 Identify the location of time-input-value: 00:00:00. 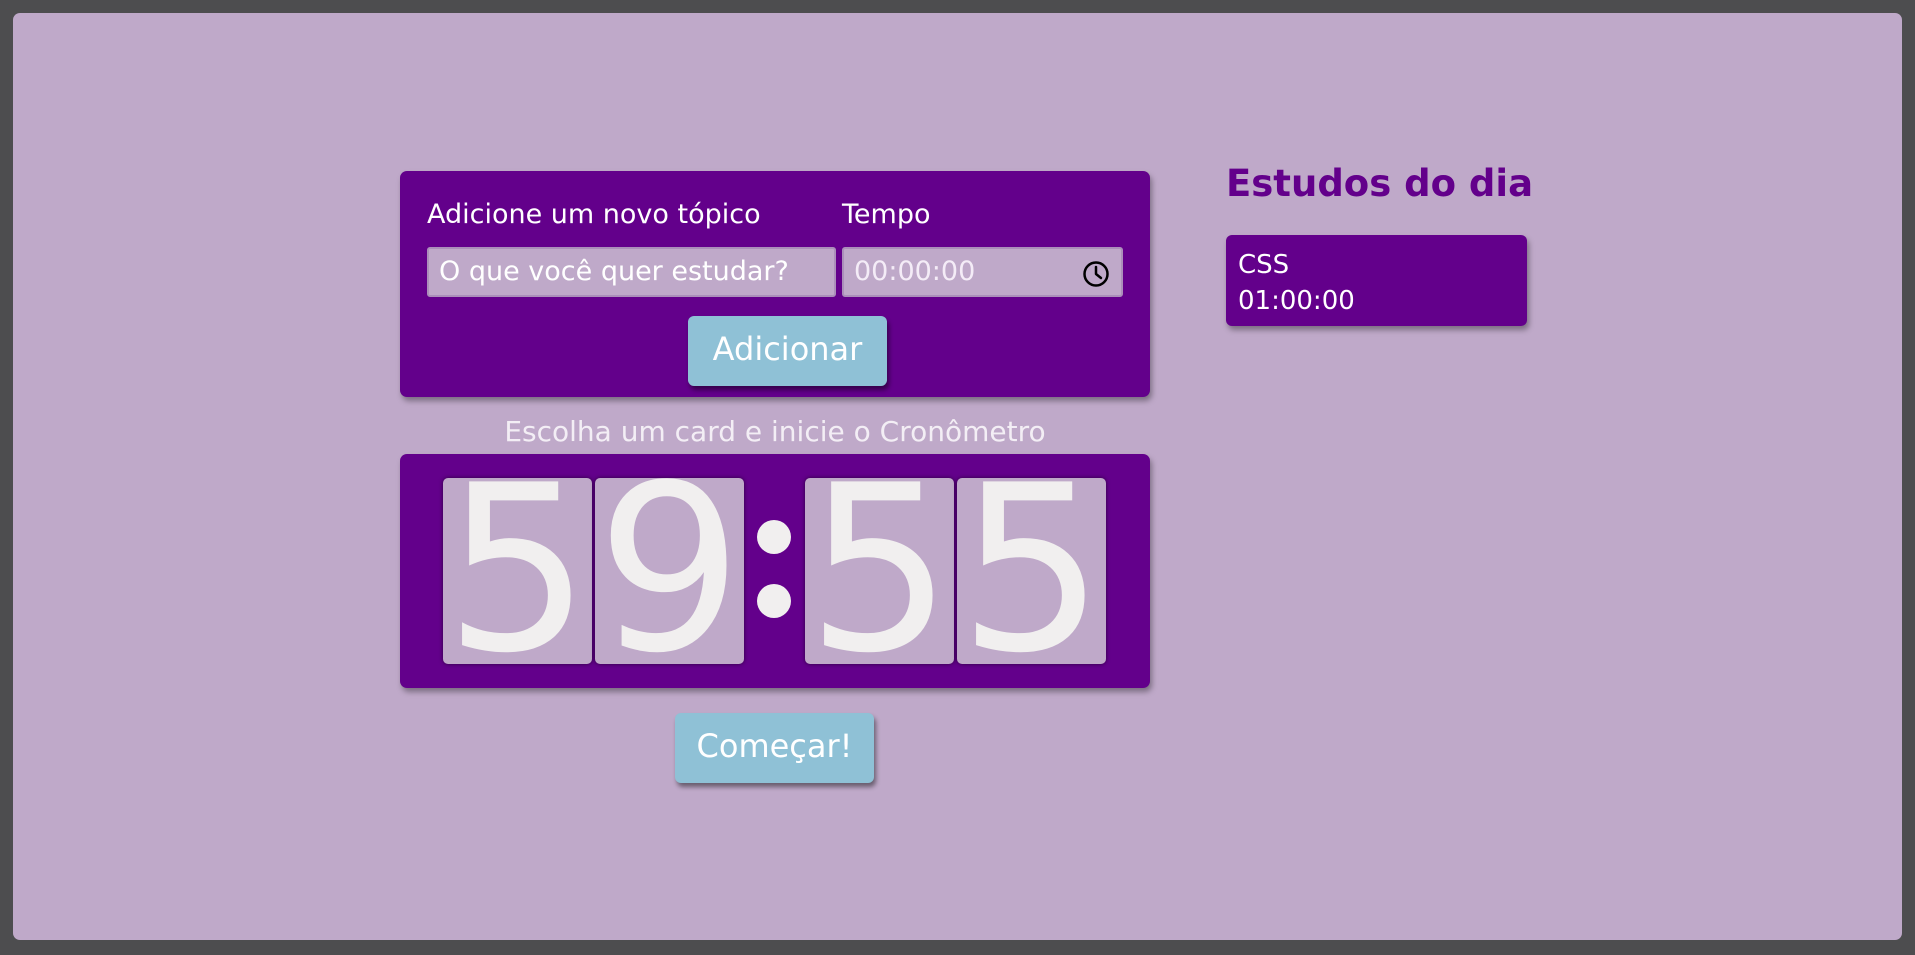
(915, 271).